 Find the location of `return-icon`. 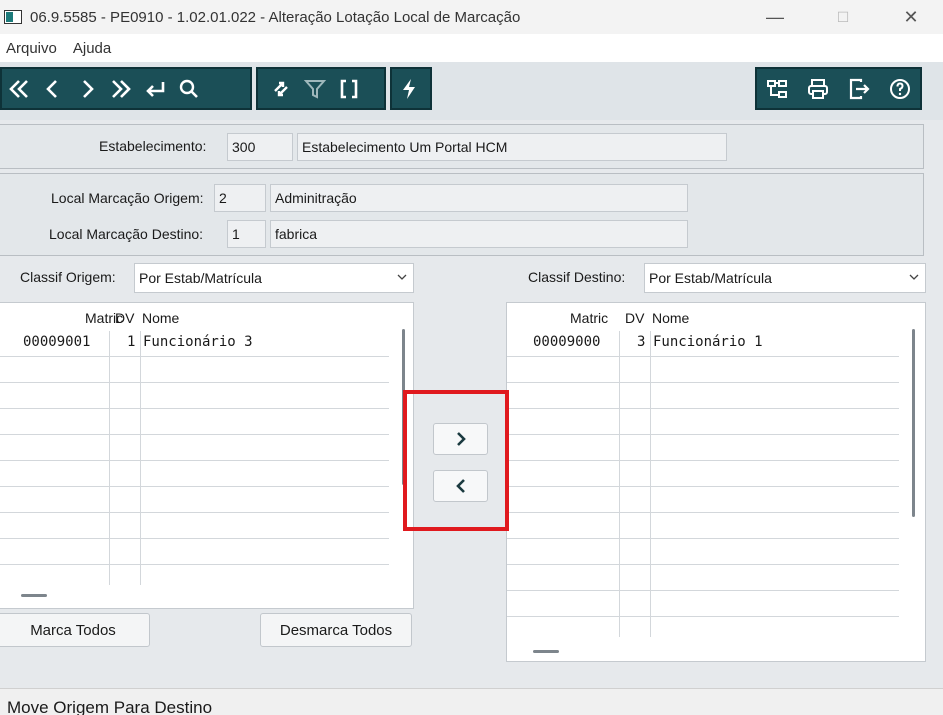

return-icon is located at coordinates (155, 89).